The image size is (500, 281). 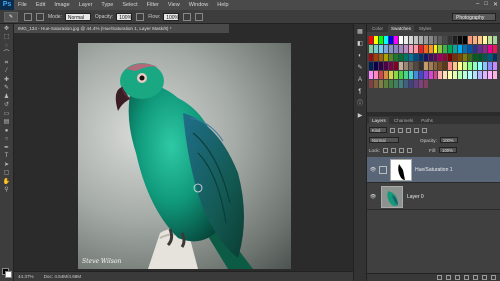 I want to click on info-panel-icon: ⓘ, so click(x=360, y=104).